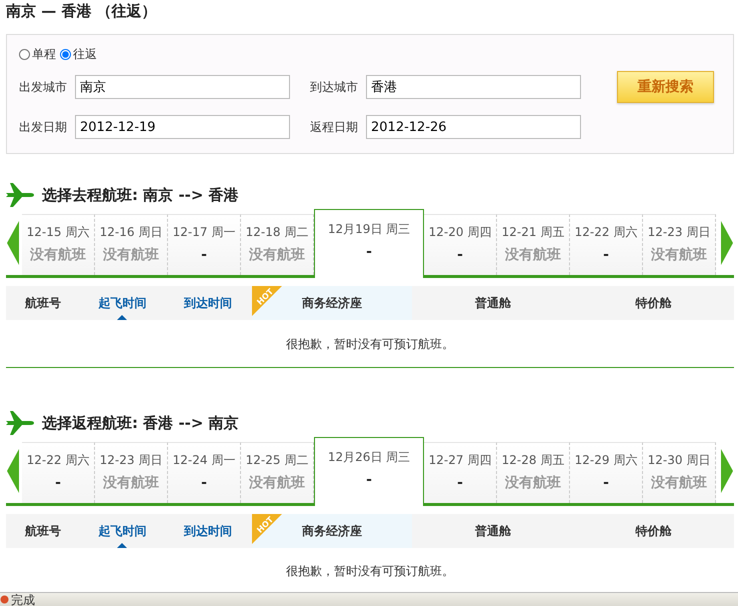  What do you see at coordinates (679, 472) in the screenshot?
I see `date-tab: 12-30 周日 没有航班` at bounding box center [679, 472].